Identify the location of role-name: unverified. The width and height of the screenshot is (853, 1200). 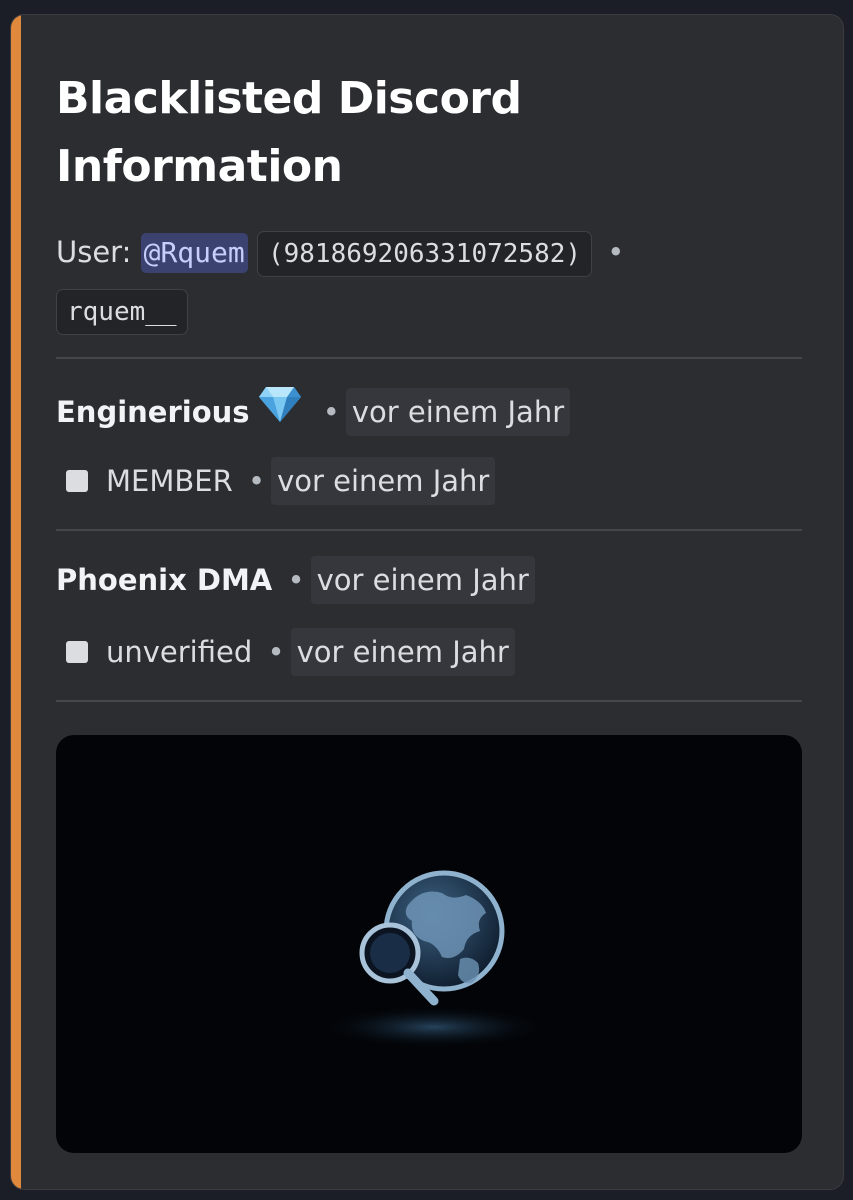
(179, 652).